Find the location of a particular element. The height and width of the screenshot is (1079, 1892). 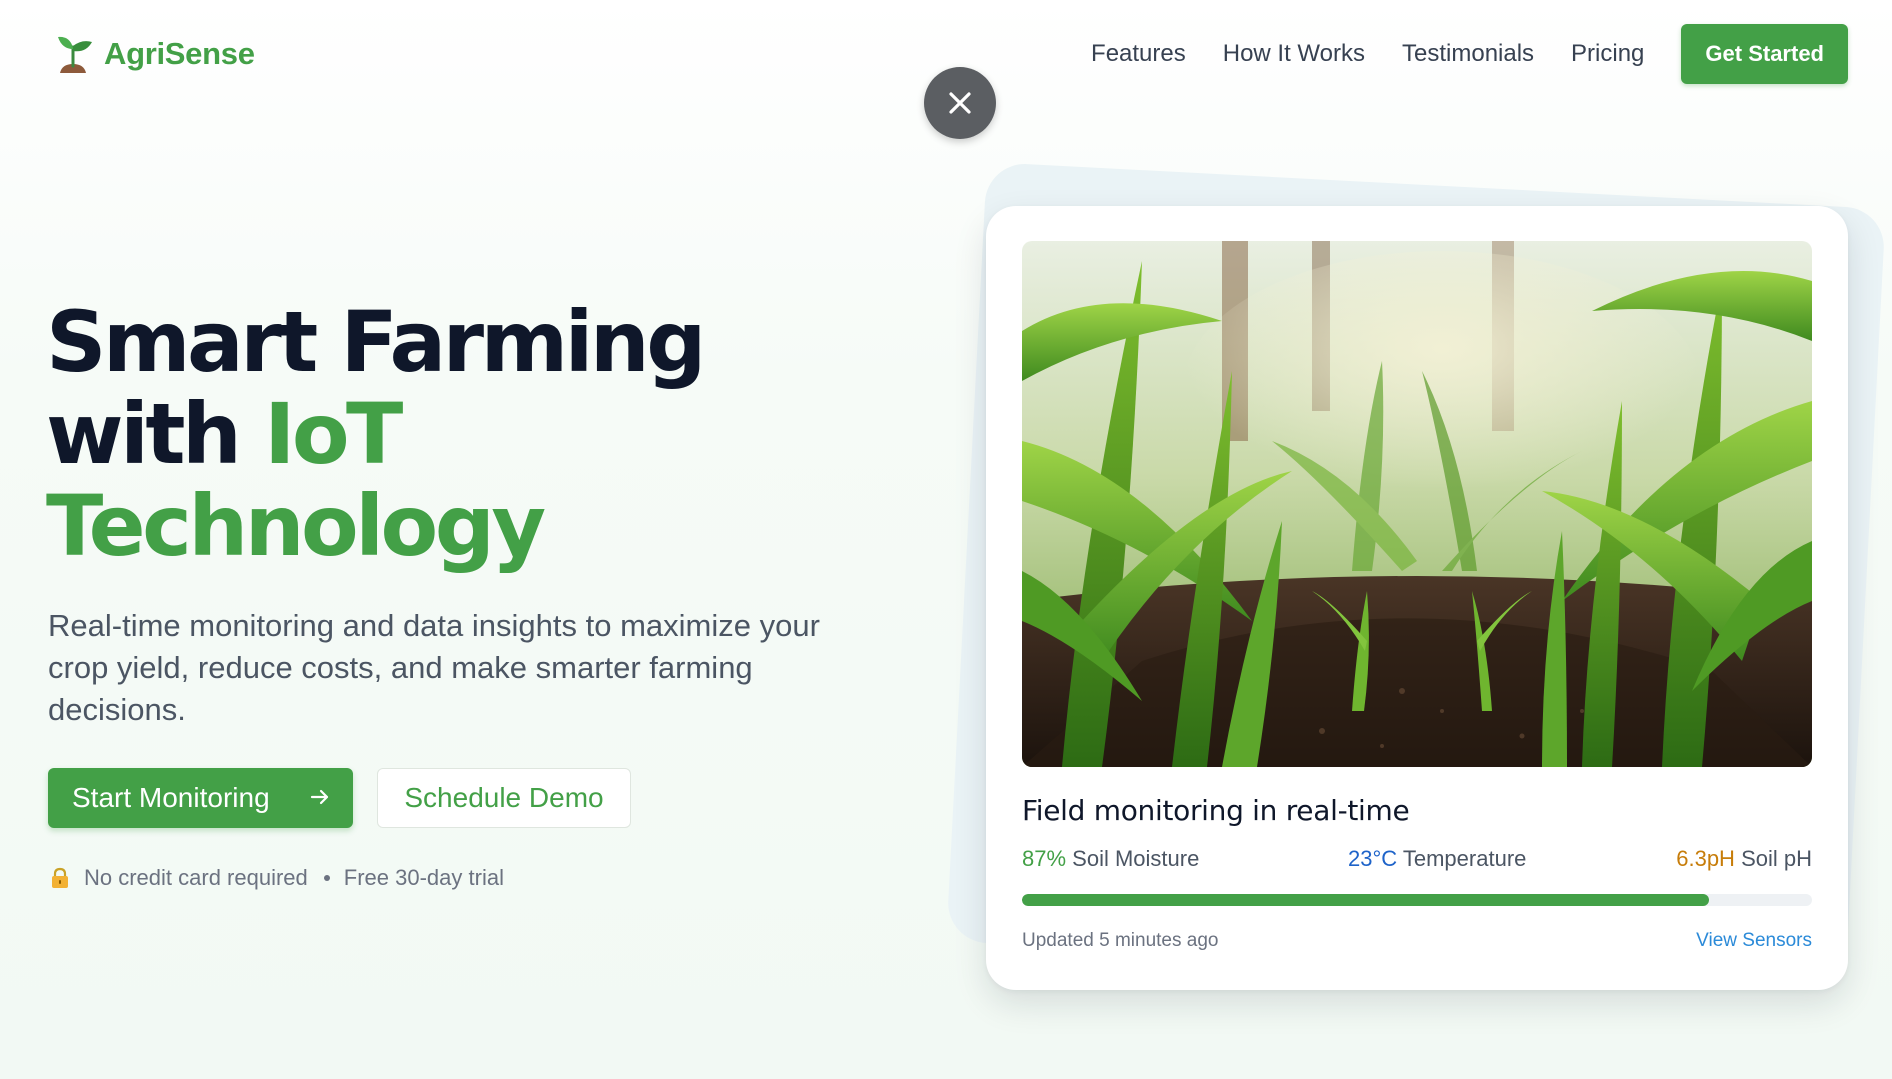

metric-value: 23°C is located at coordinates (1373, 858).